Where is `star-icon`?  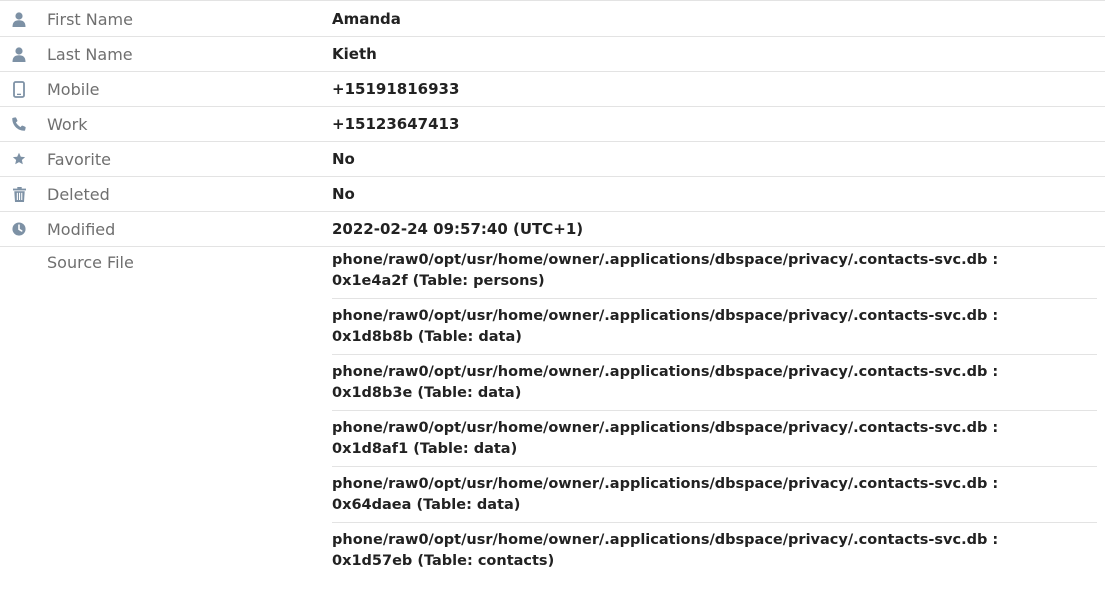 star-icon is located at coordinates (19, 159).